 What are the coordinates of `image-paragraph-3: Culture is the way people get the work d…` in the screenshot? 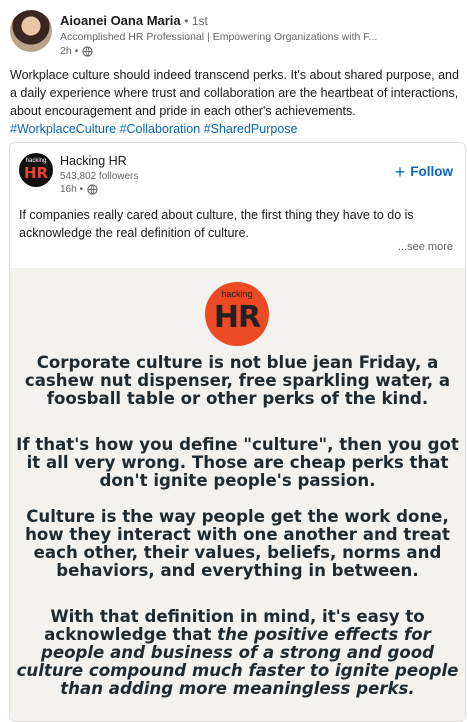 It's located at (237, 543).